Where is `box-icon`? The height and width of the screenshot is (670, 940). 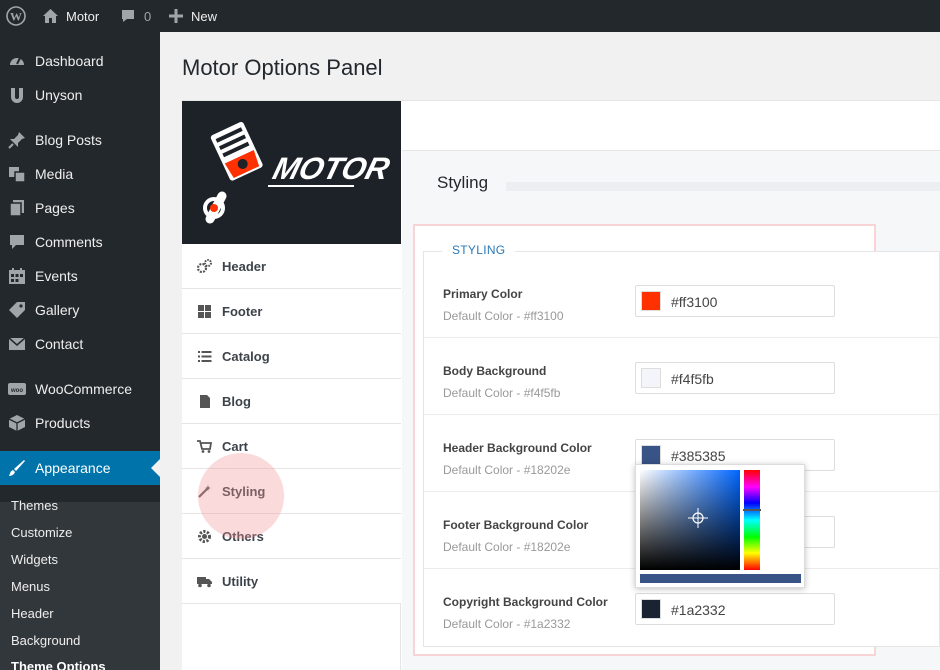 box-icon is located at coordinates (17, 423).